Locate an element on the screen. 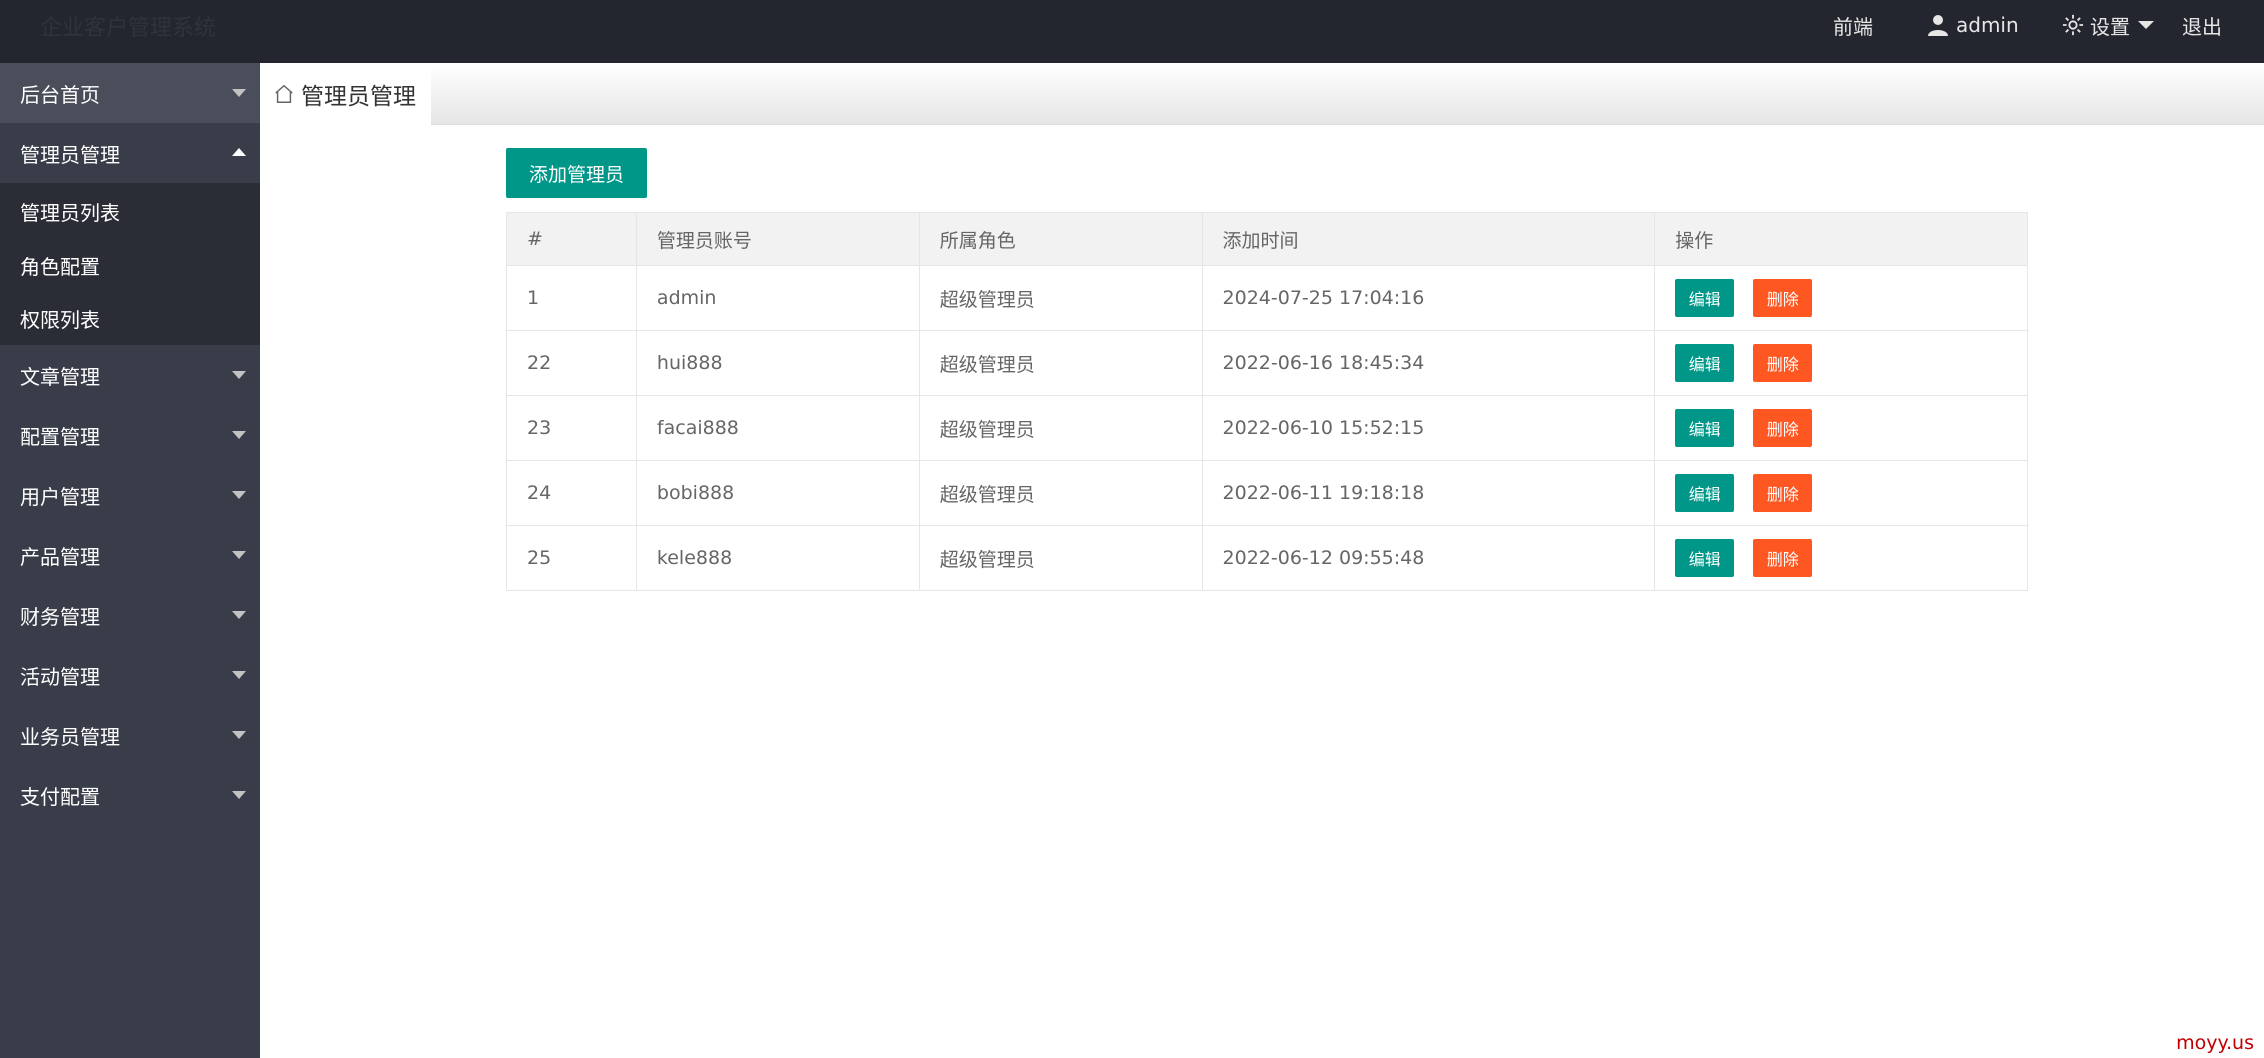  cell-time: 2022-06-12 09:55:48 is located at coordinates (1428, 558).